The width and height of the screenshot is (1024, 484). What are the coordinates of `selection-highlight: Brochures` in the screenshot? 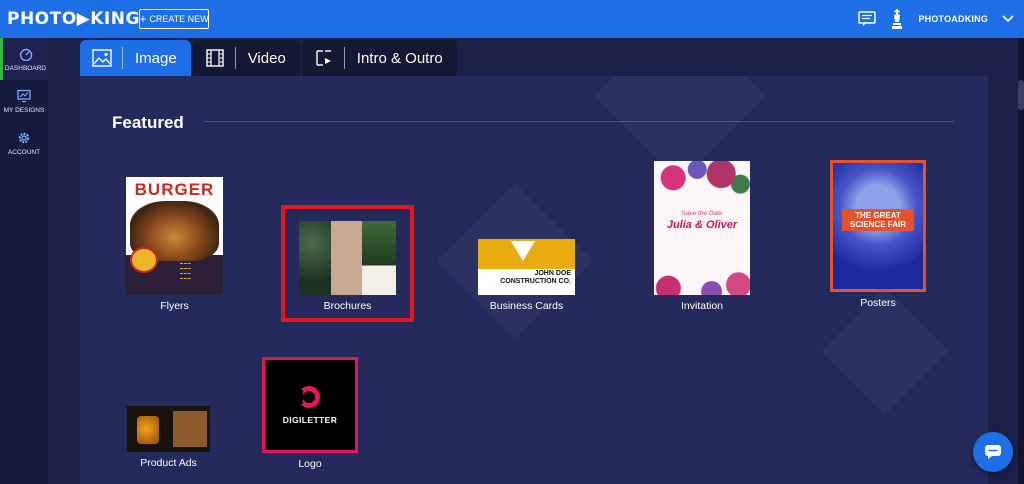 It's located at (347, 263).